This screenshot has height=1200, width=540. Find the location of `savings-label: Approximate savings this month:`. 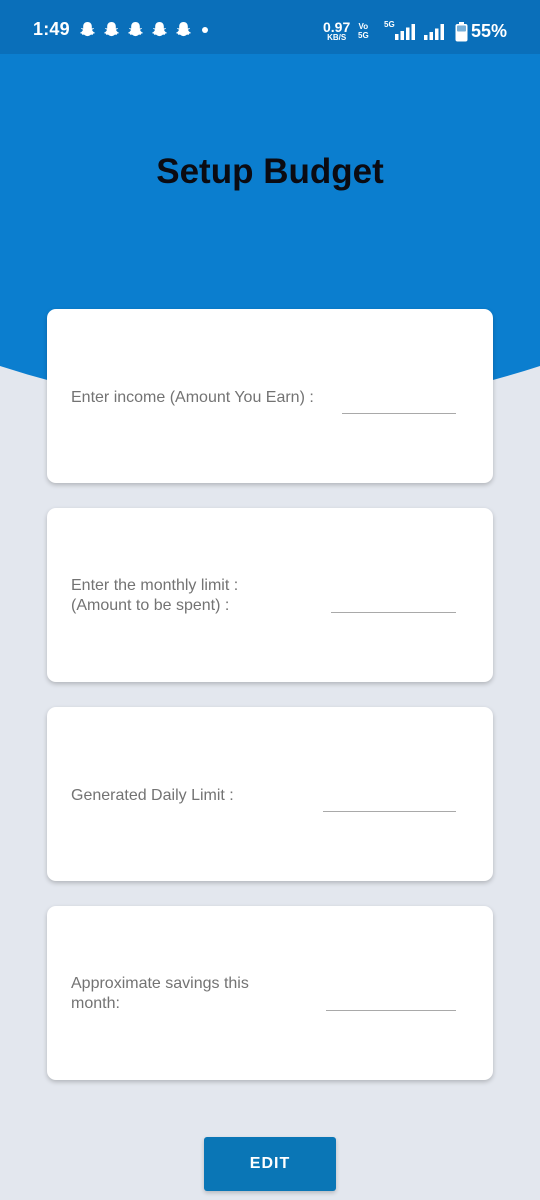

savings-label: Approximate savings this month: is located at coordinates (160, 994).